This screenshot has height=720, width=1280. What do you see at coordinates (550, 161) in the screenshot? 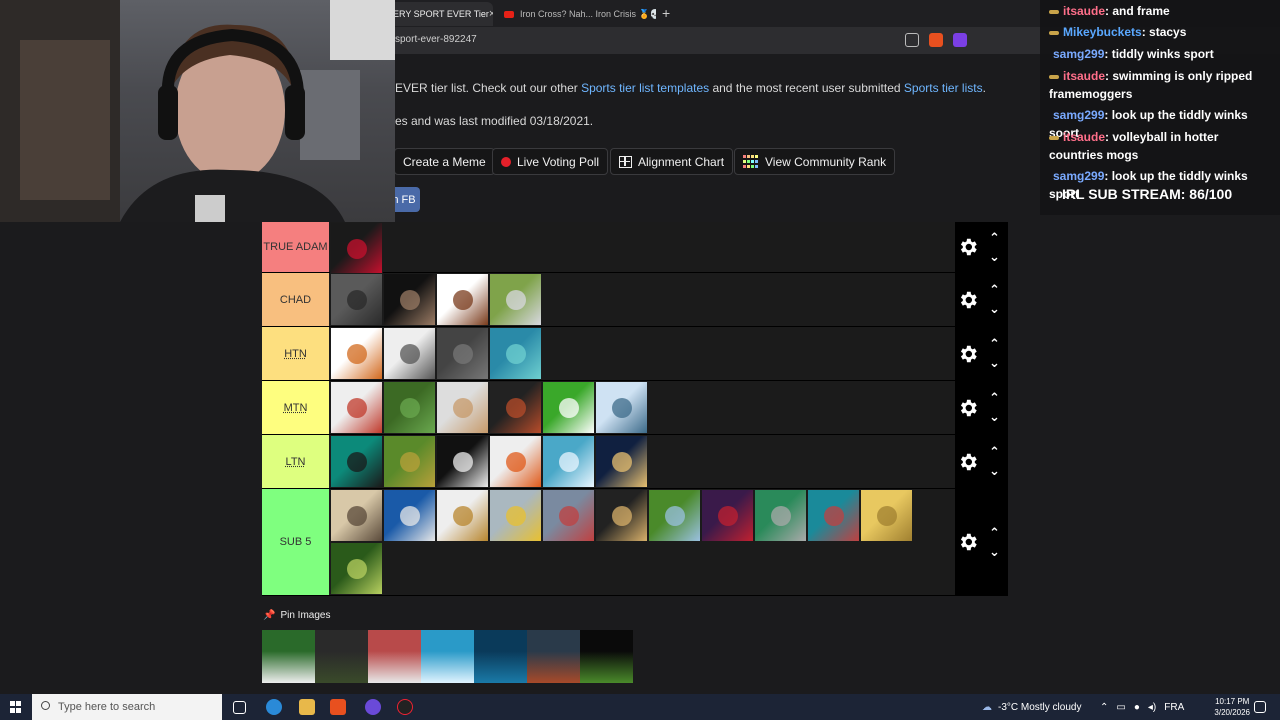
I see `live-voting-poll-button: Live Voting Poll` at bounding box center [550, 161].